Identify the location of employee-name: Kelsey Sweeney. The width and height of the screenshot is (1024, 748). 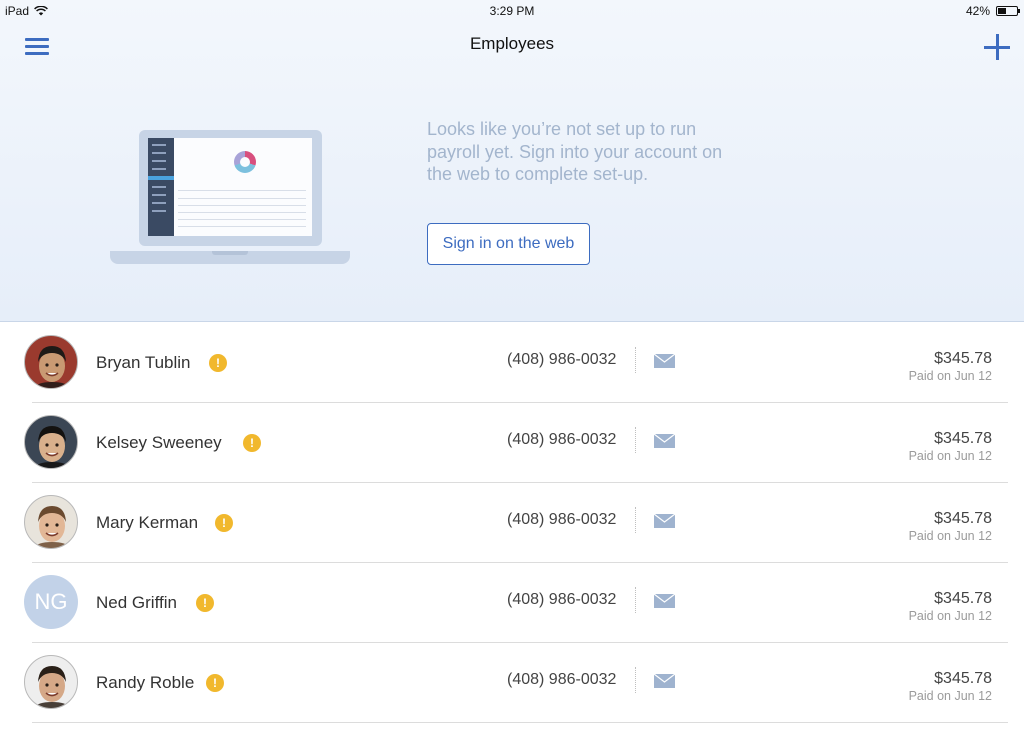
(159, 442).